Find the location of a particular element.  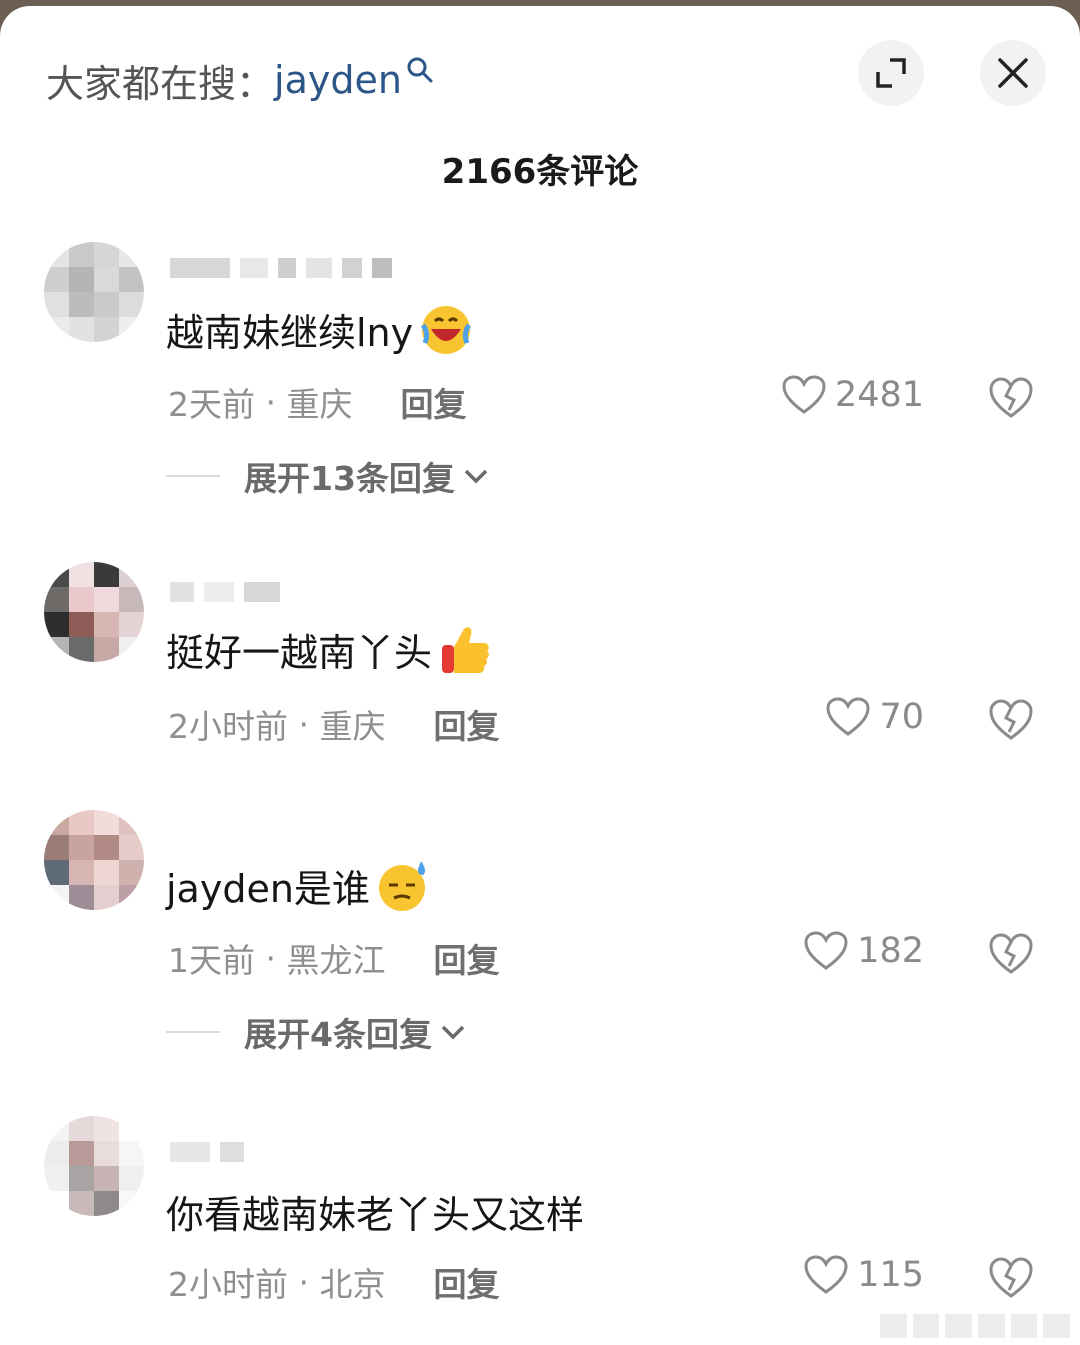

comment-text: 挺好一越南丫头 is located at coordinates (329, 649).